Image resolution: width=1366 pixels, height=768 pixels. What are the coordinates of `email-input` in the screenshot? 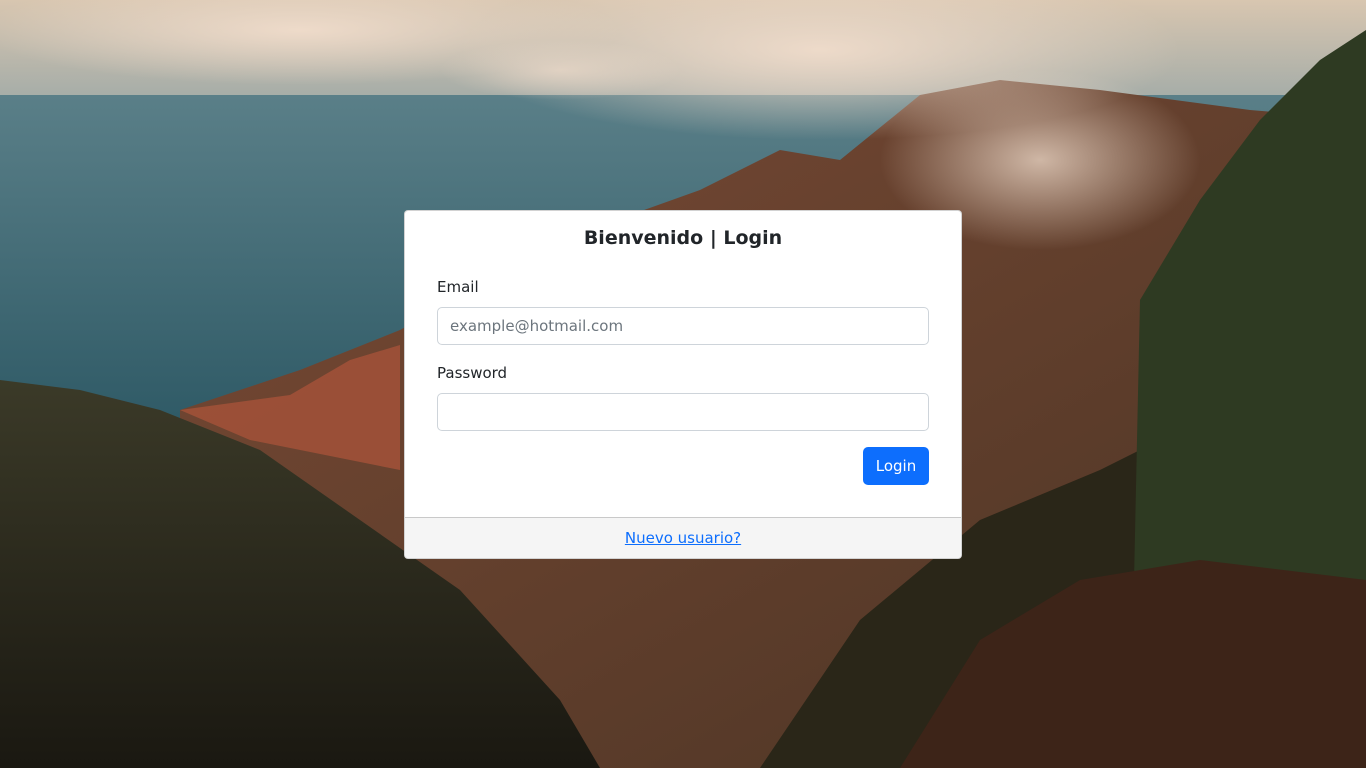 It's located at (683, 326).